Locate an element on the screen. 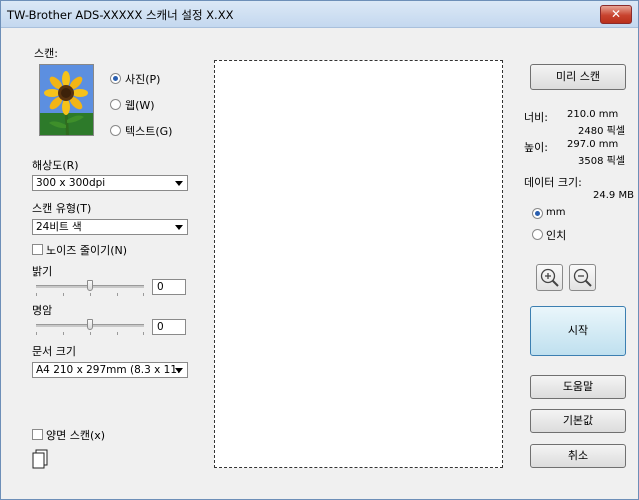  width-label: 너비: is located at coordinates (536, 117).